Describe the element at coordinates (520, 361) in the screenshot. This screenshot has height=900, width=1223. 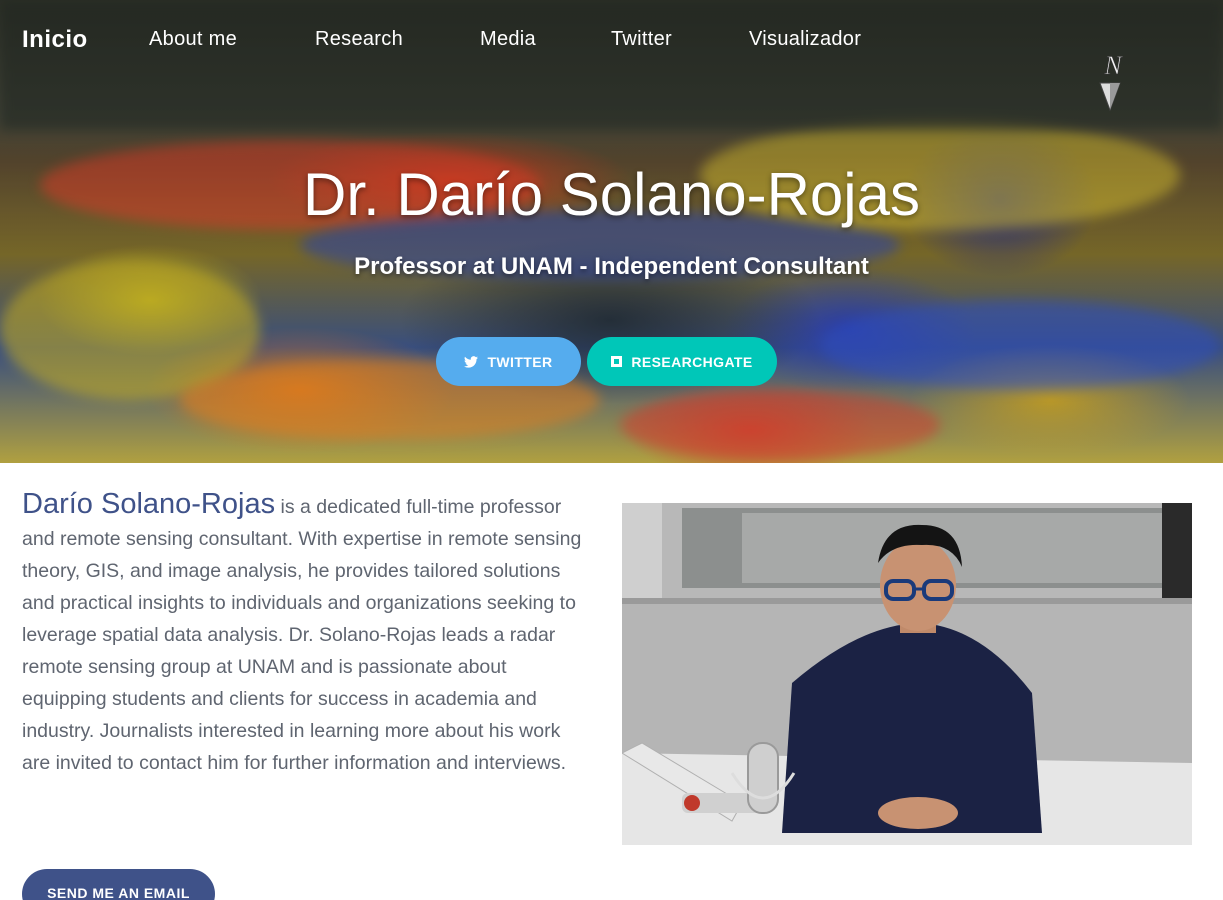
I see `twitter-button-label: TWITTER` at that location.